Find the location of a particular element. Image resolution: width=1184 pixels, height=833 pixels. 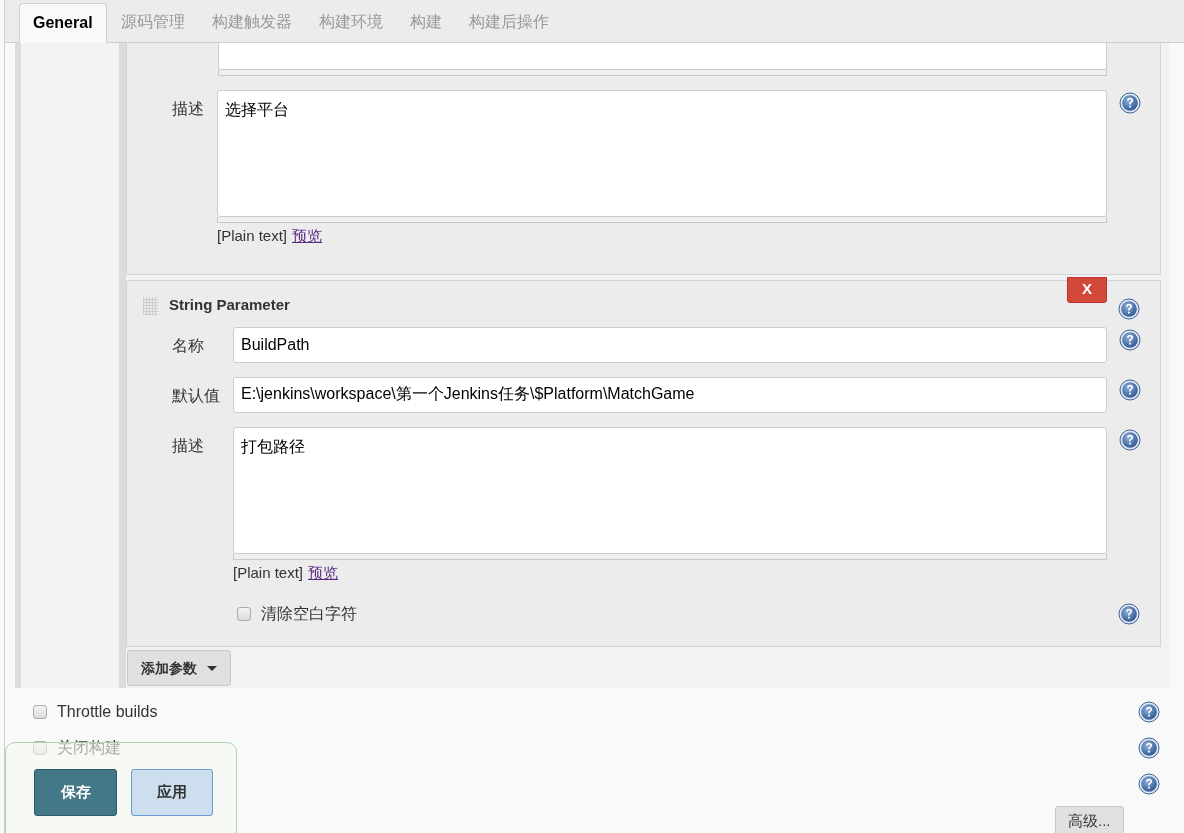

add-parameter-button: 添加参数 is located at coordinates (179, 668).